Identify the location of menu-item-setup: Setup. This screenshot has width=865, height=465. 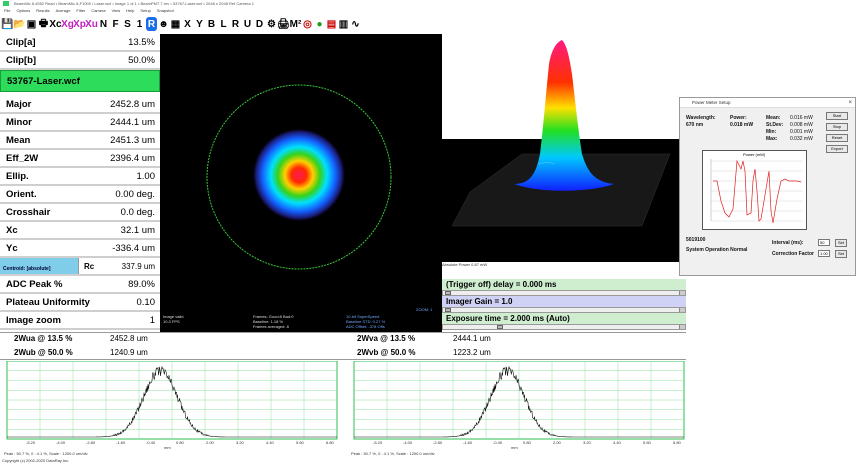
(145, 10).